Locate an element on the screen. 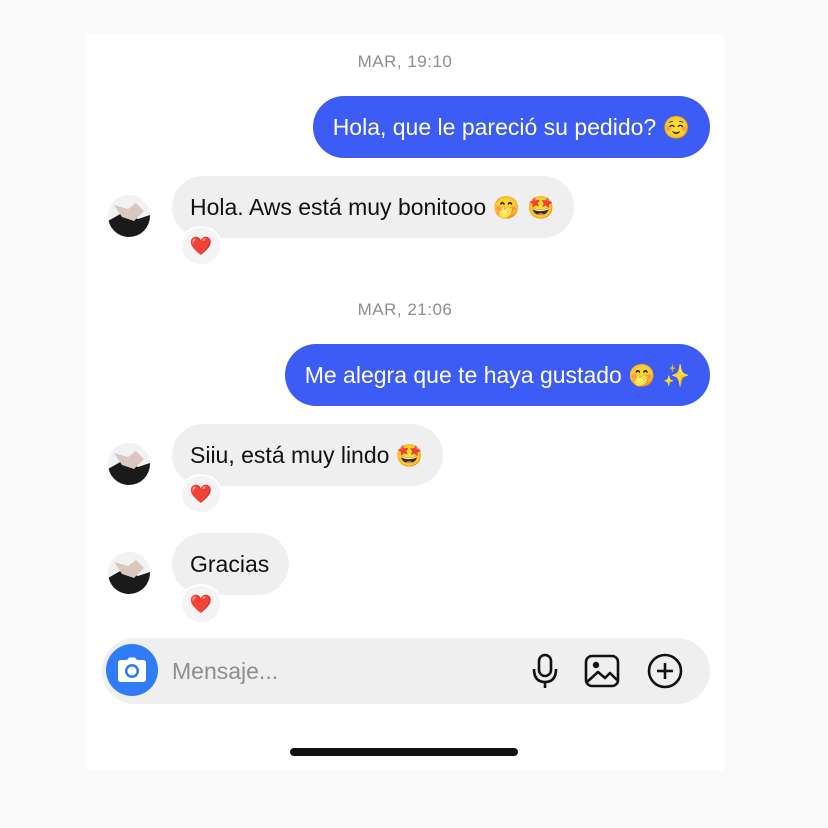  message-emoji: 🤩 is located at coordinates (409, 456).